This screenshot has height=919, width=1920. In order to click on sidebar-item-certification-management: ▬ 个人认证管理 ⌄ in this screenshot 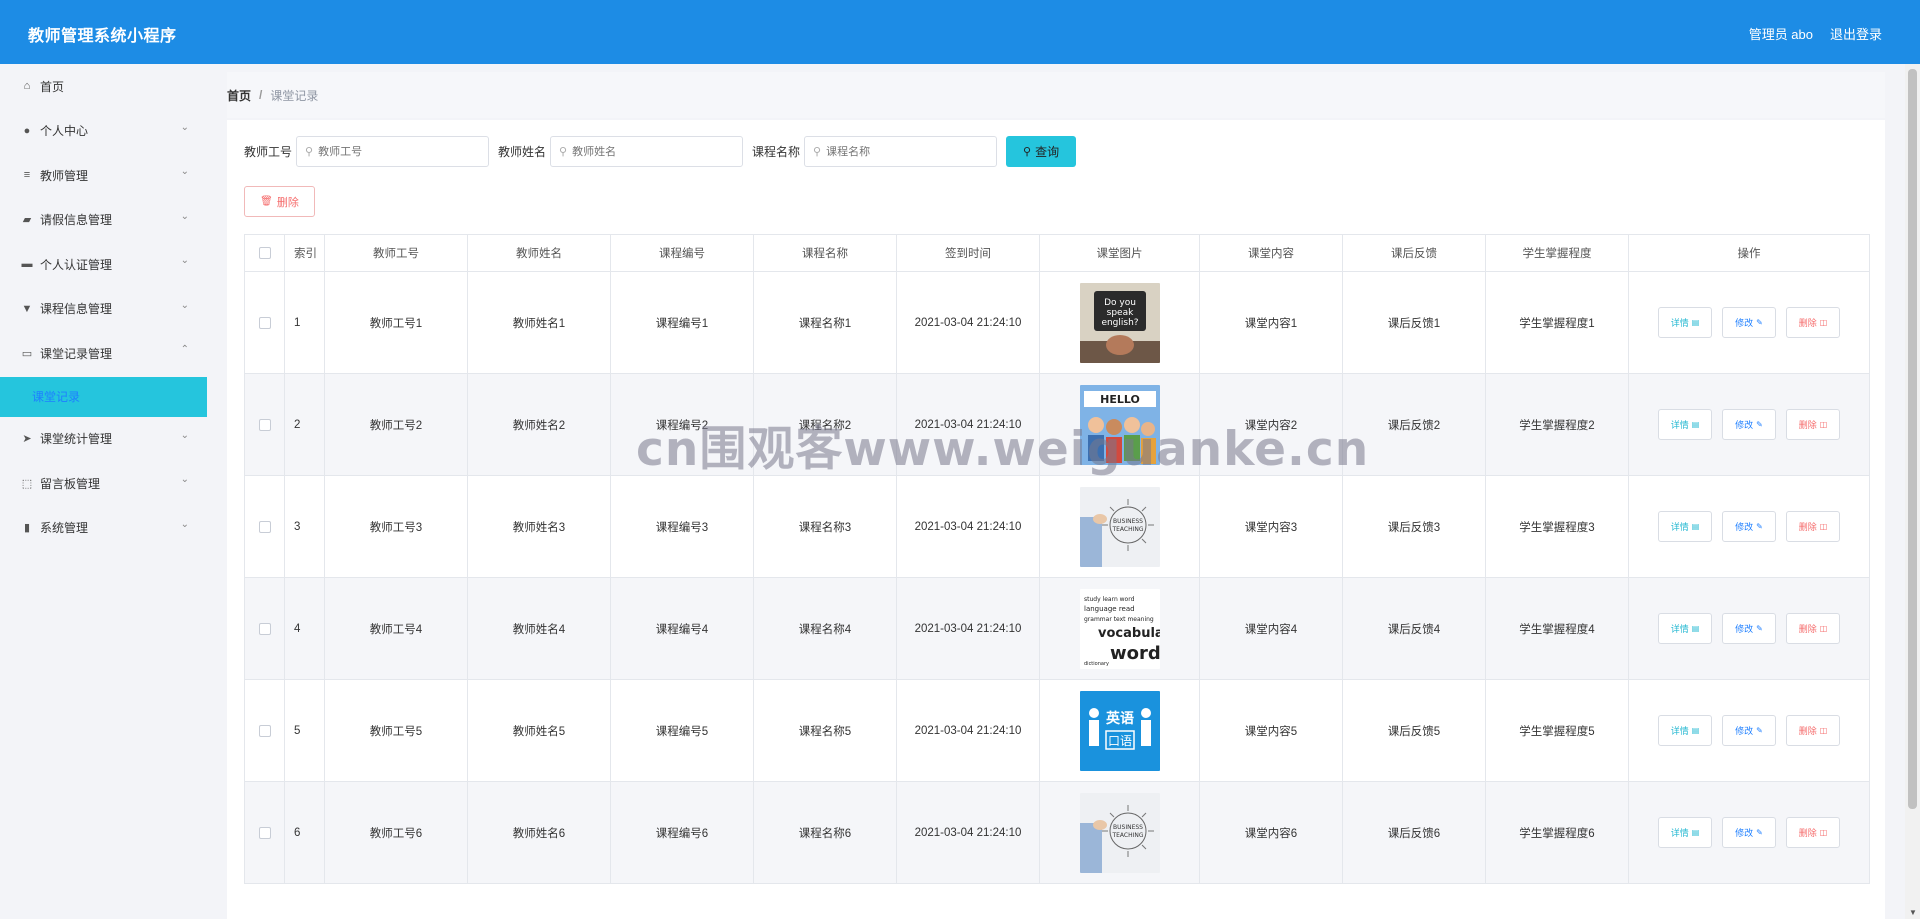, I will do `click(103, 264)`.